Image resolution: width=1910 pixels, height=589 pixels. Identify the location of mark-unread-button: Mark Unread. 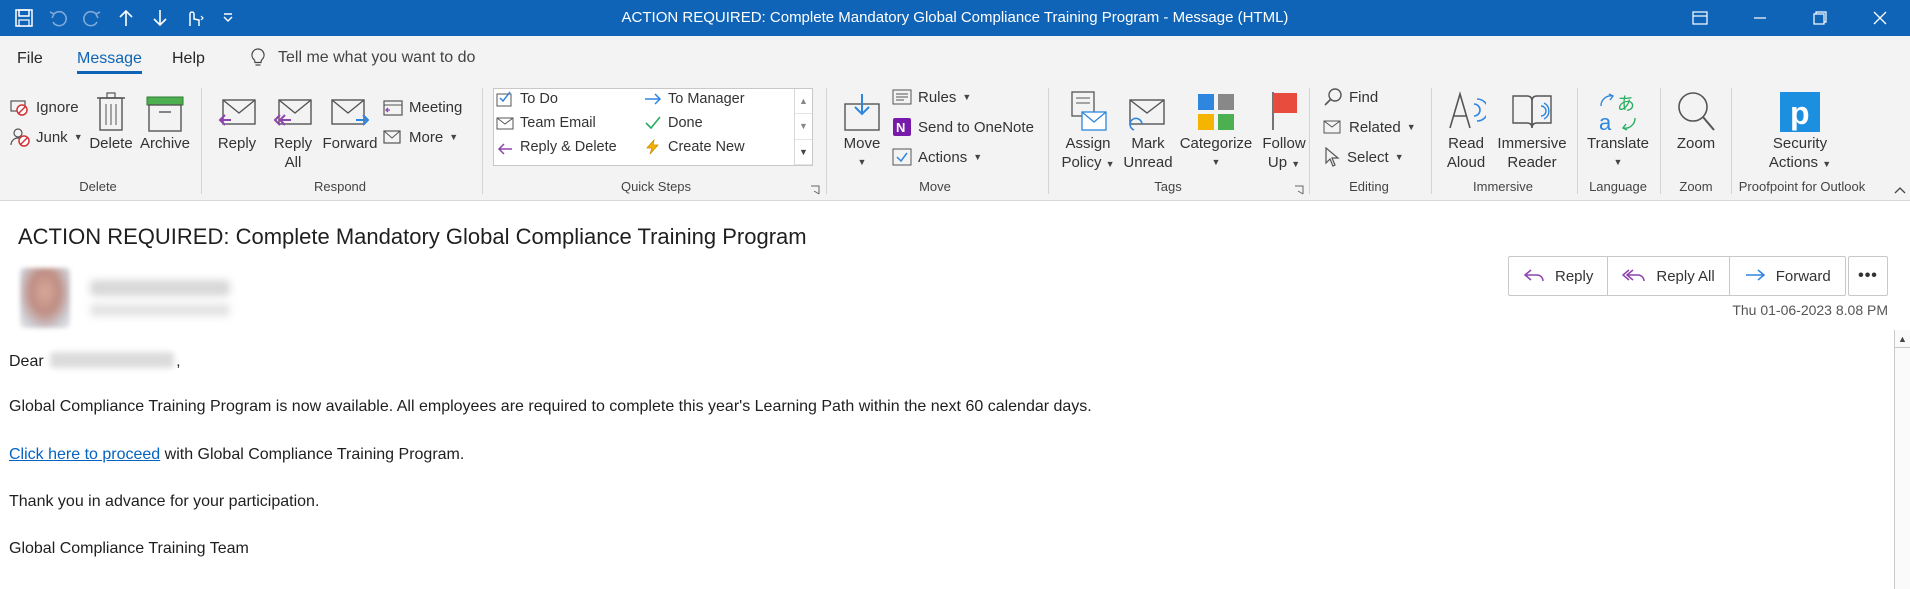
(1148, 129).